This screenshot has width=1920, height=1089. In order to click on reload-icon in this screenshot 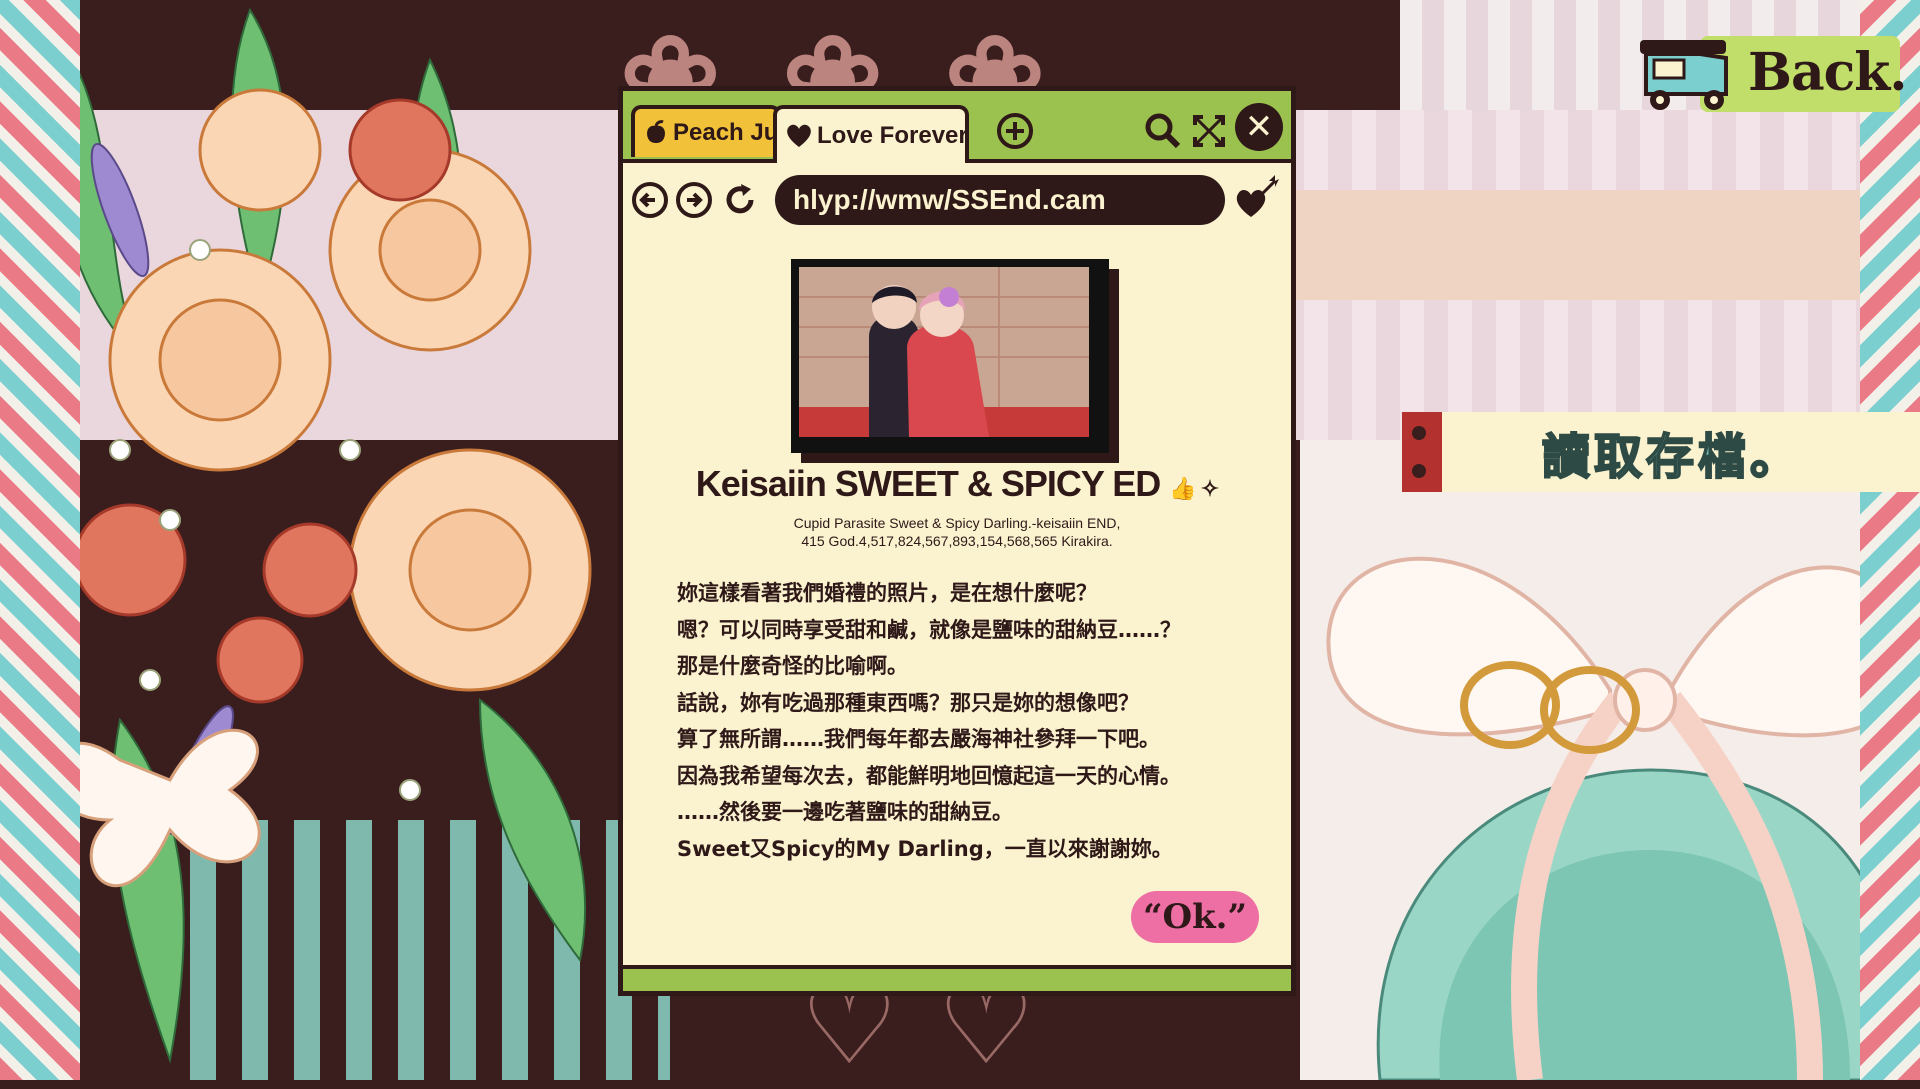, I will do `click(740, 200)`.